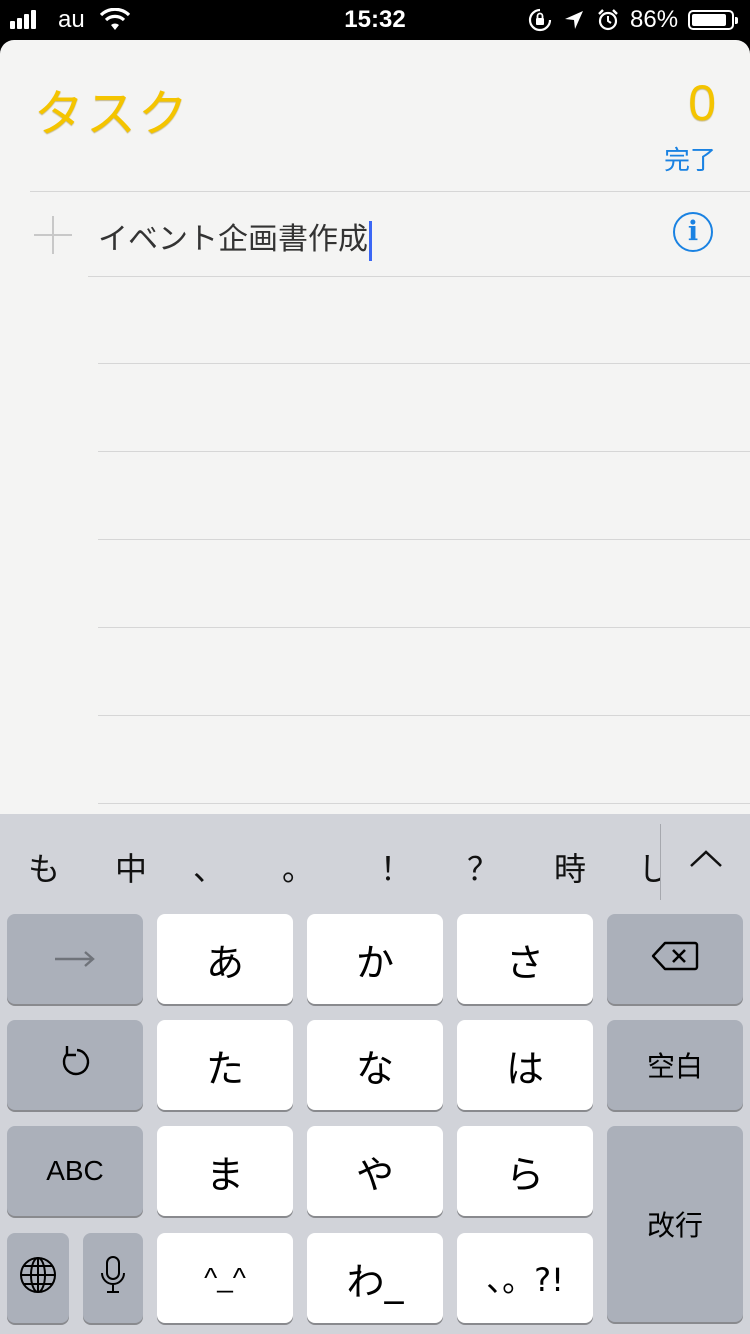  I want to click on key-sa: さ, so click(525, 959).